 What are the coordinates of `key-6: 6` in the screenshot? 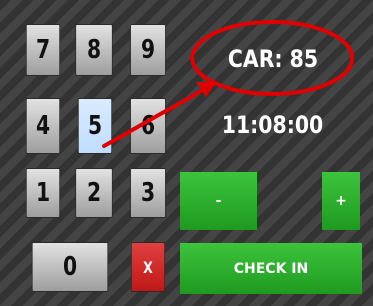 It's located at (148, 126).